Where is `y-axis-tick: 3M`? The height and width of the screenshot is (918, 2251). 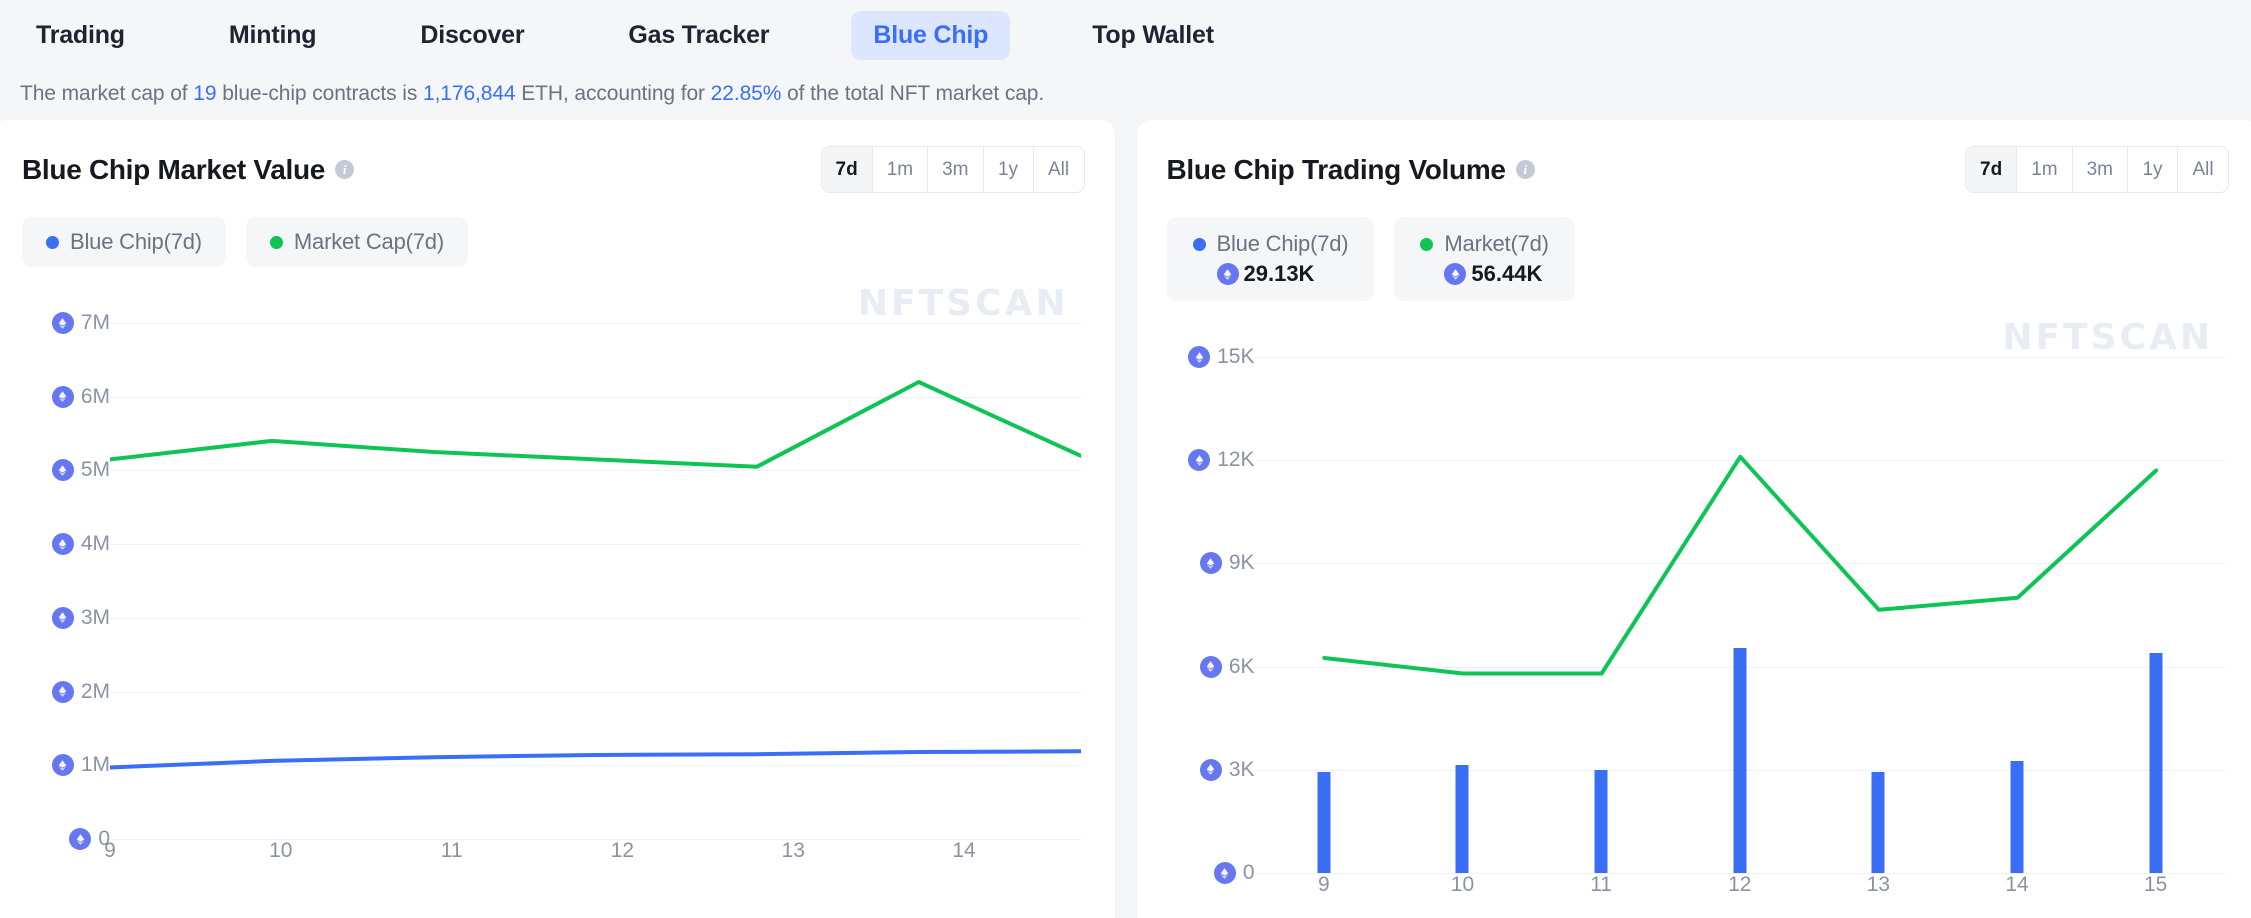 y-axis-tick: 3M is located at coordinates (80, 617).